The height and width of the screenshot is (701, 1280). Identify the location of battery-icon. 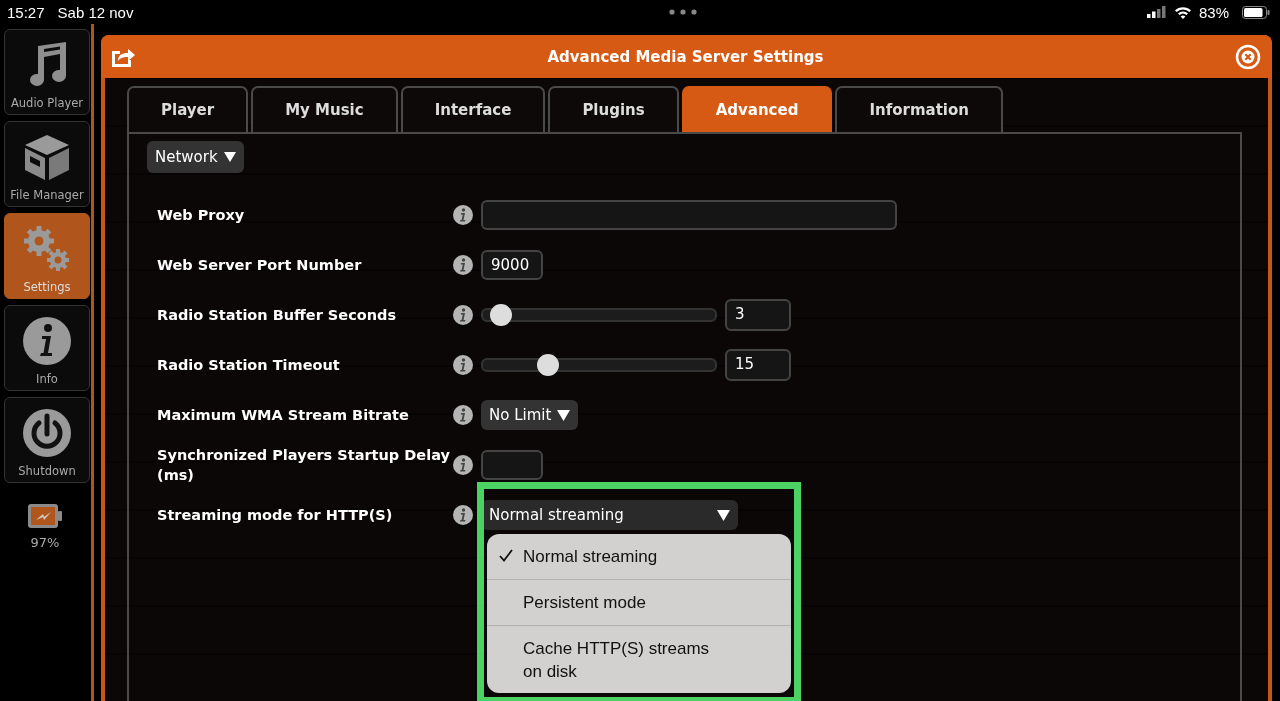
(1256, 12).